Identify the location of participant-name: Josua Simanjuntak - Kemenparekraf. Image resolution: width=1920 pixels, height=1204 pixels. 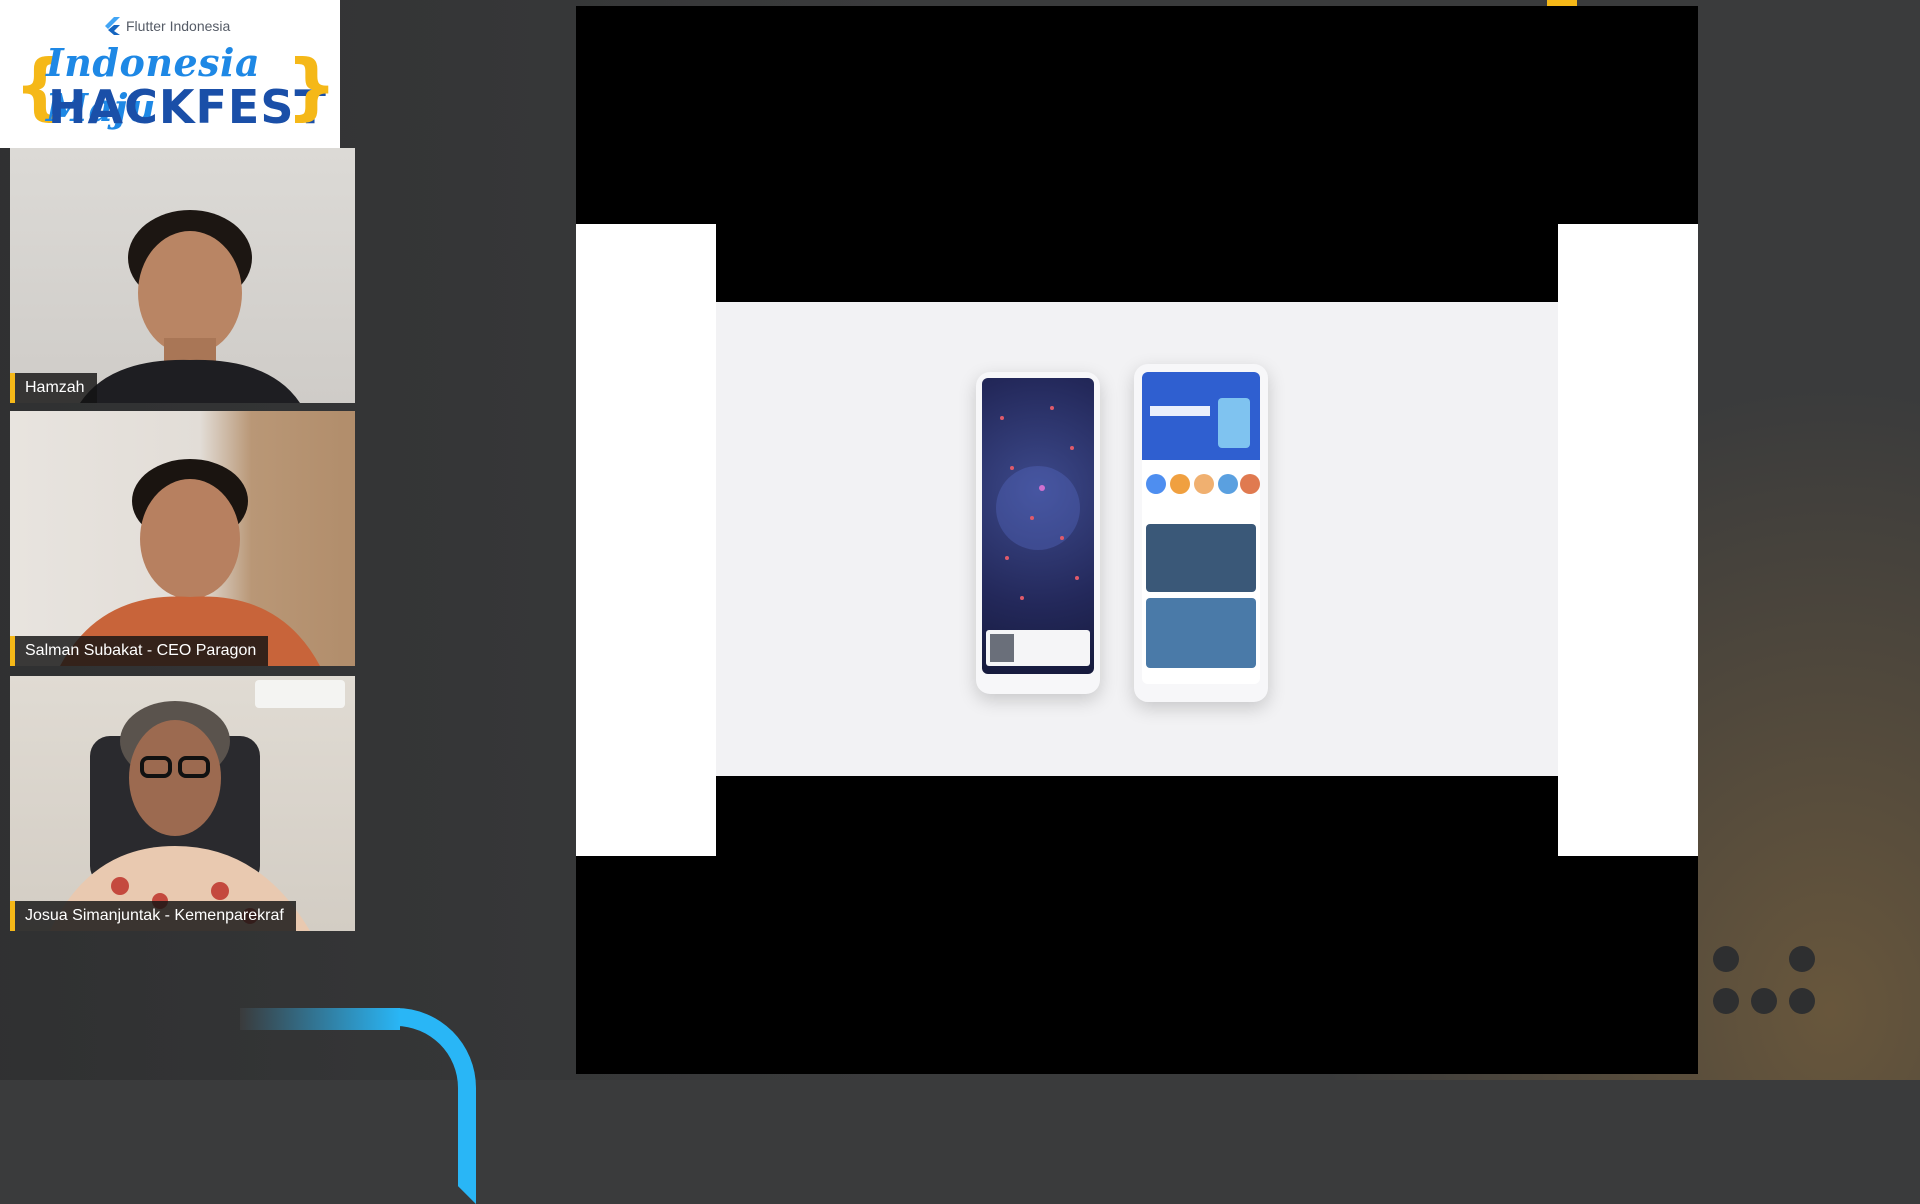
(154, 915).